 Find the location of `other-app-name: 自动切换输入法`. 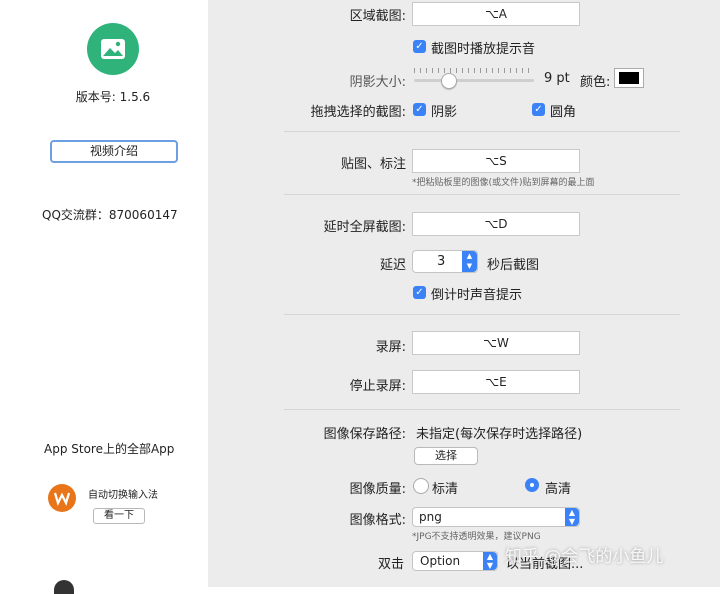

other-app-name: 自动切换输入法 is located at coordinates (123, 495).